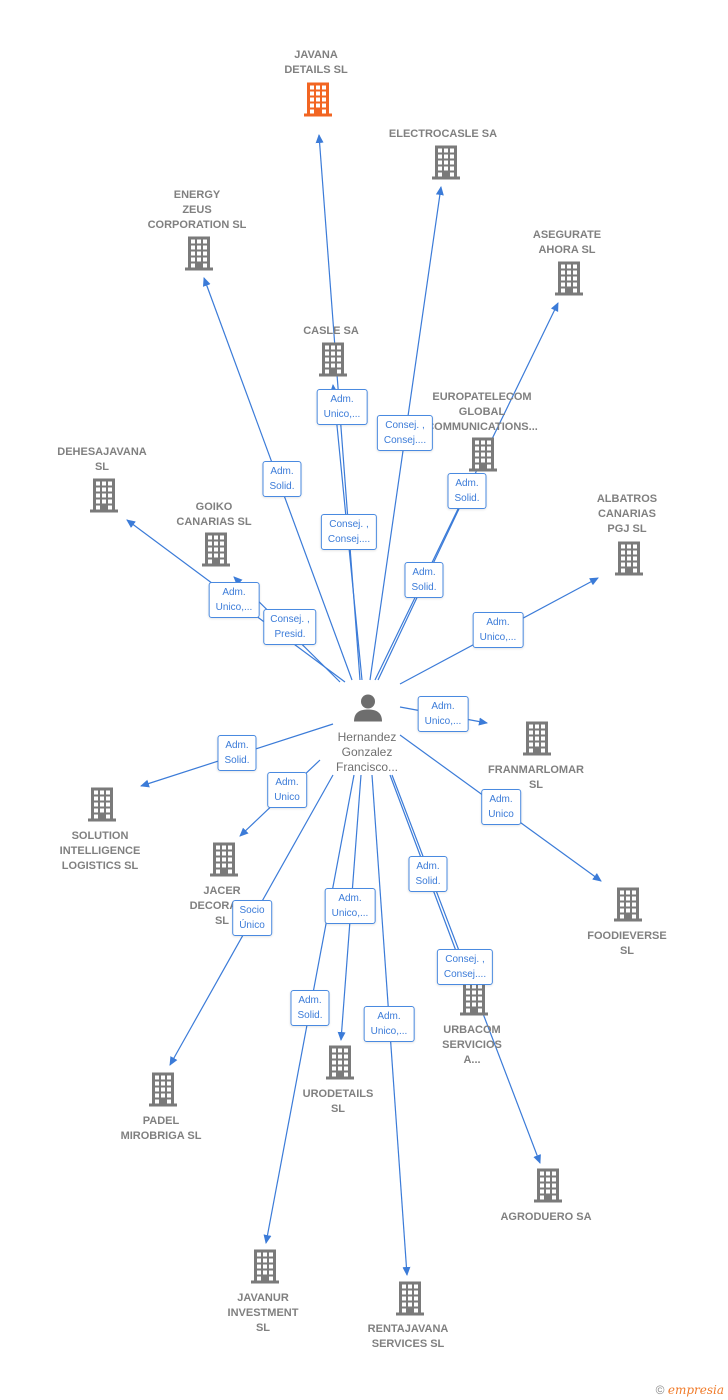 The image size is (728, 1400). Describe the element at coordinates (443, 134) in the screenshot. I see `company-name: ELECTROCASLE SA` at that location.